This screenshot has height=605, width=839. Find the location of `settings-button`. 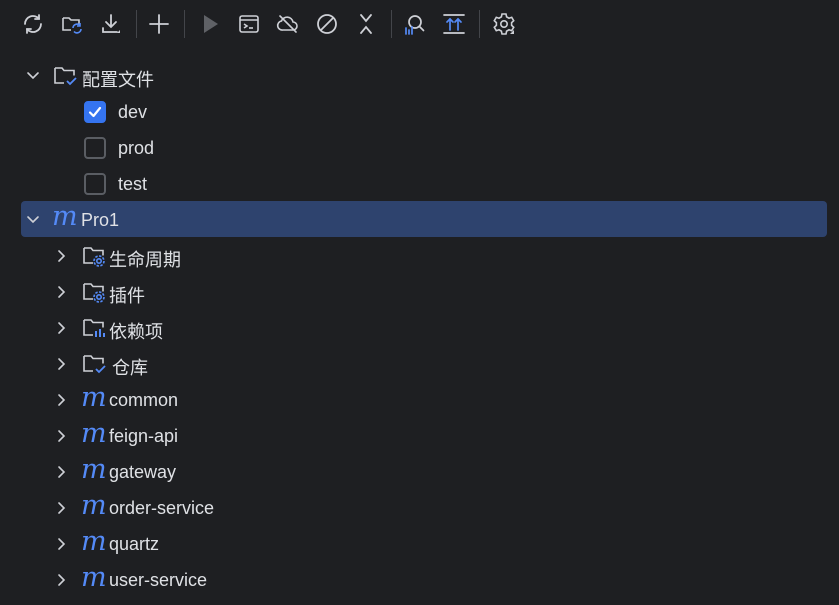

settings-button is located at coordinates (504, 24).